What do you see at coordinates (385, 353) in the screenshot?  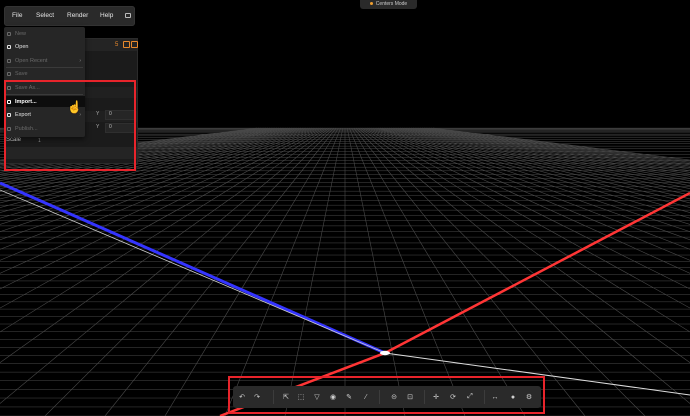 I see `origin-marker` at bounding box center [385, 353].